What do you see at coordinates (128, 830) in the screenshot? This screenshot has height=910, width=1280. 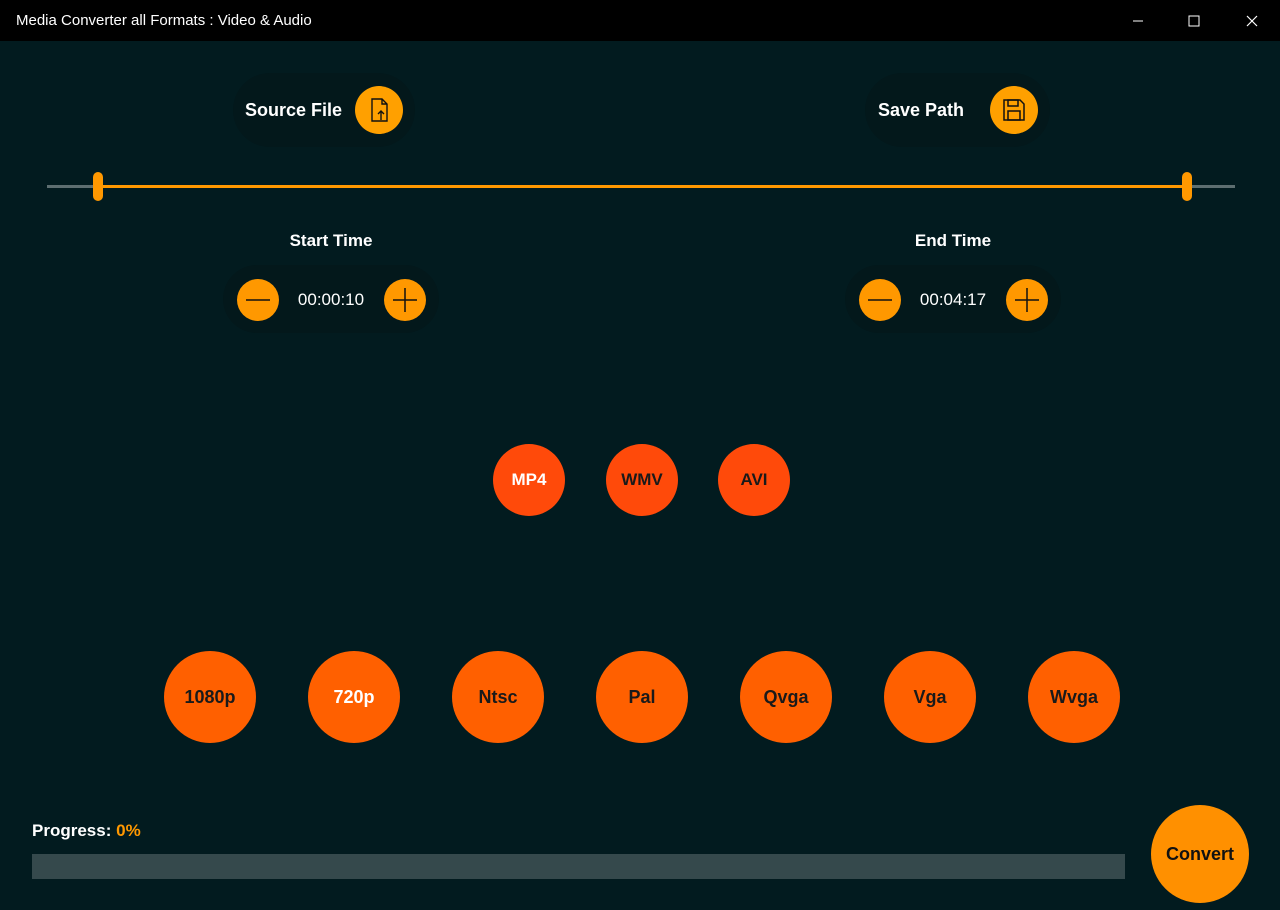 I see `progress-percent: 0%` at bounding box center [128, 830].